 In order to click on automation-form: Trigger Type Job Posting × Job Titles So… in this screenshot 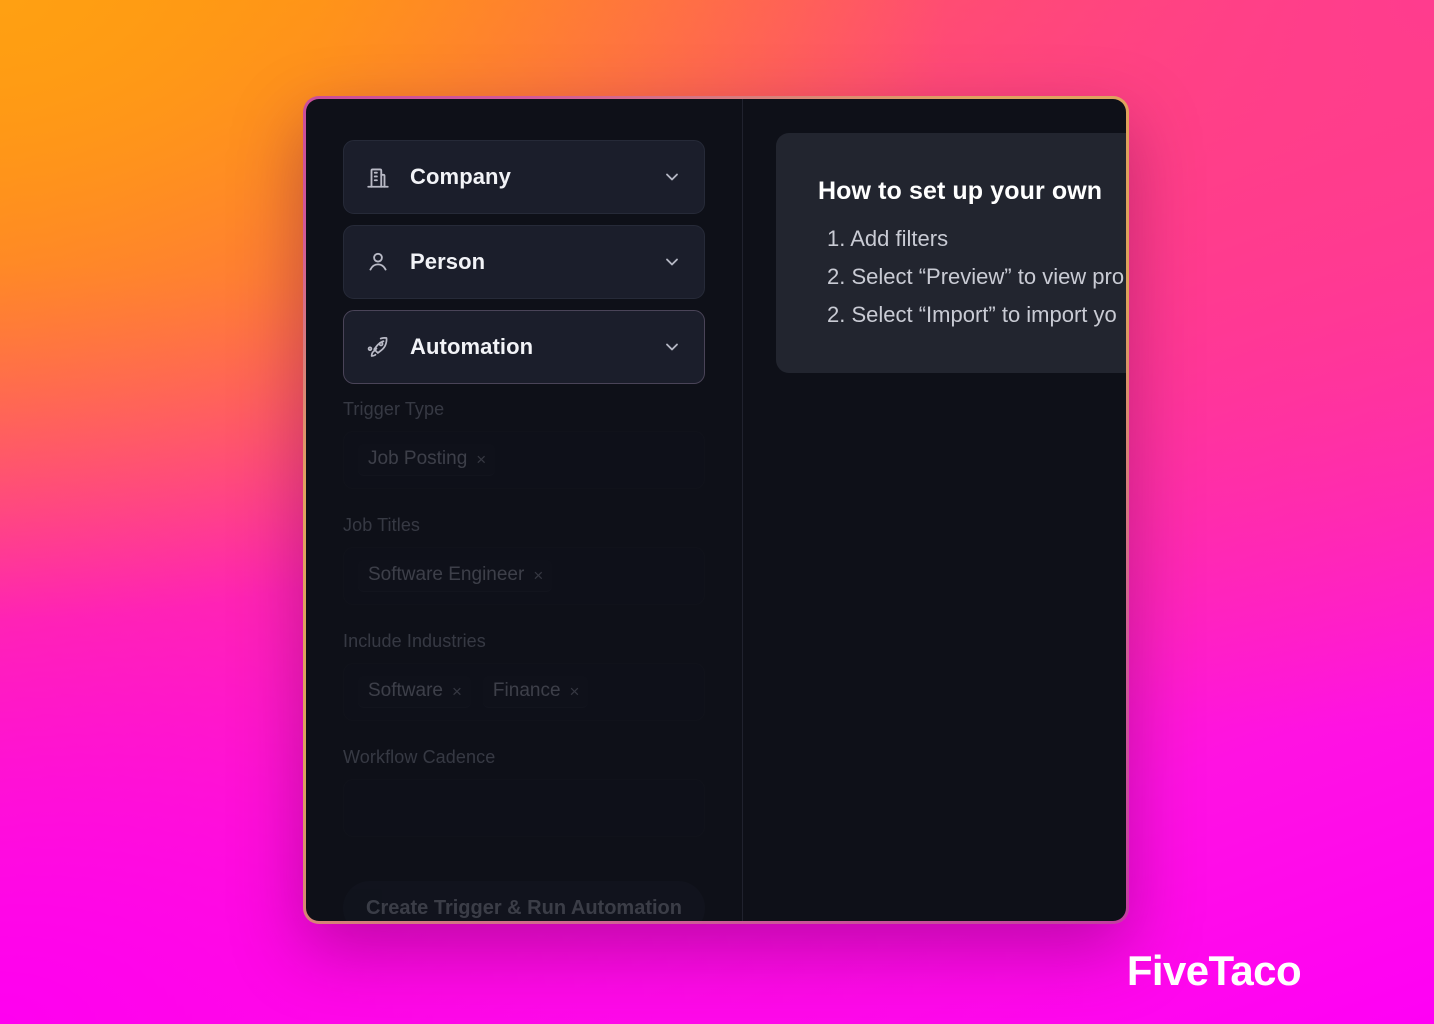, I will do `click(524, 660)`.